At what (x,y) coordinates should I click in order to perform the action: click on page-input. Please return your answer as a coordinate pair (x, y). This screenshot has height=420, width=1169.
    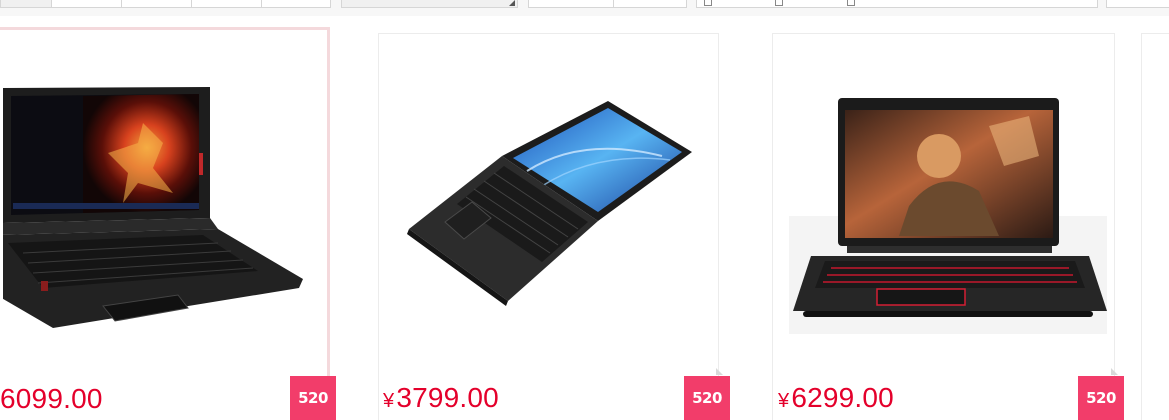
    Looking at the image, I should click on (571, 4).